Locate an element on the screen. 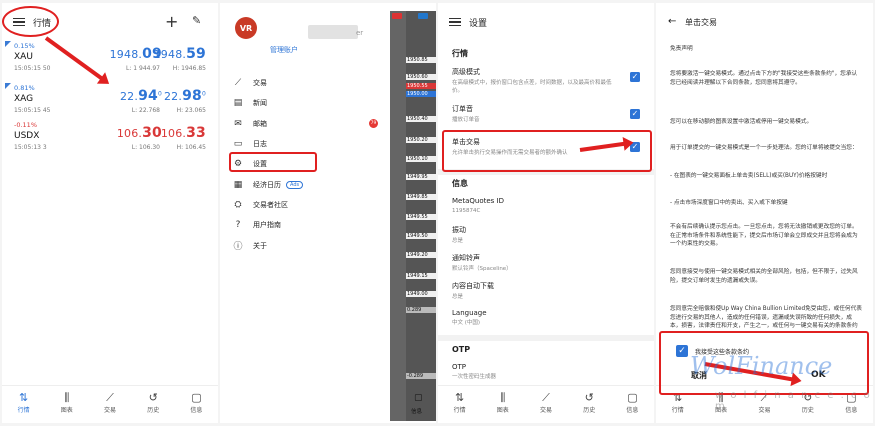 Image resolution: width=875 pixels, height=426 pixels. quote-symbol: USDX is located at coordinates (27, 136).